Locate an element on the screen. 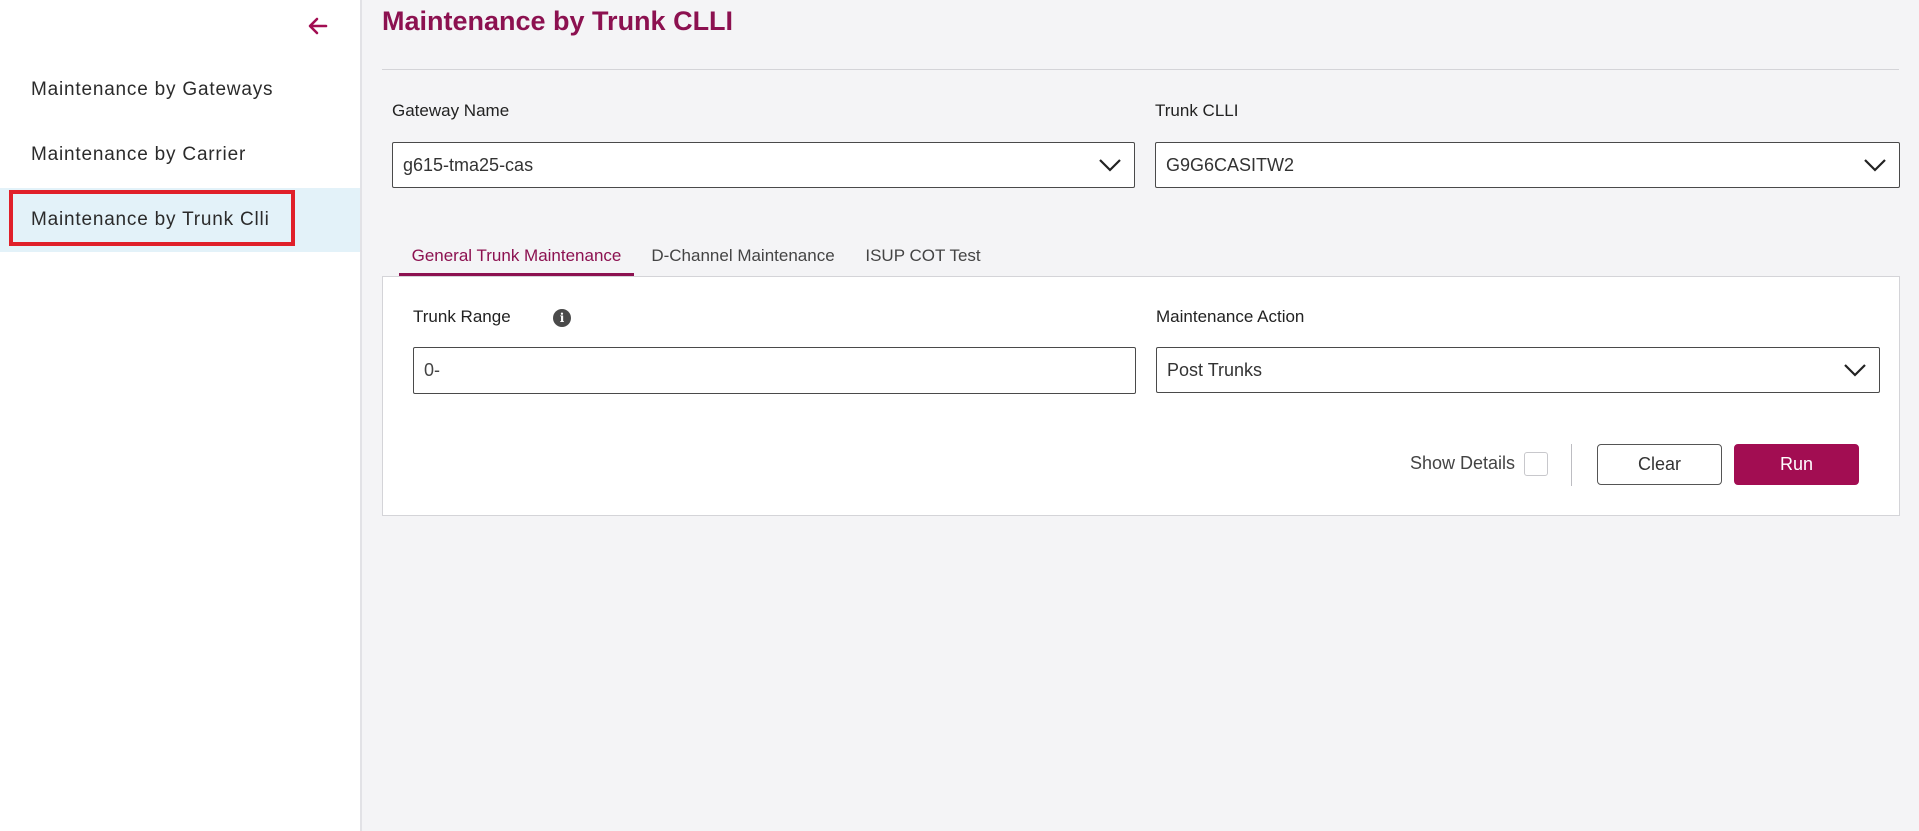 The width and height of the screenshot is (1919, 831). clear-button-label: Clear is located at coordinates (1659, 464).